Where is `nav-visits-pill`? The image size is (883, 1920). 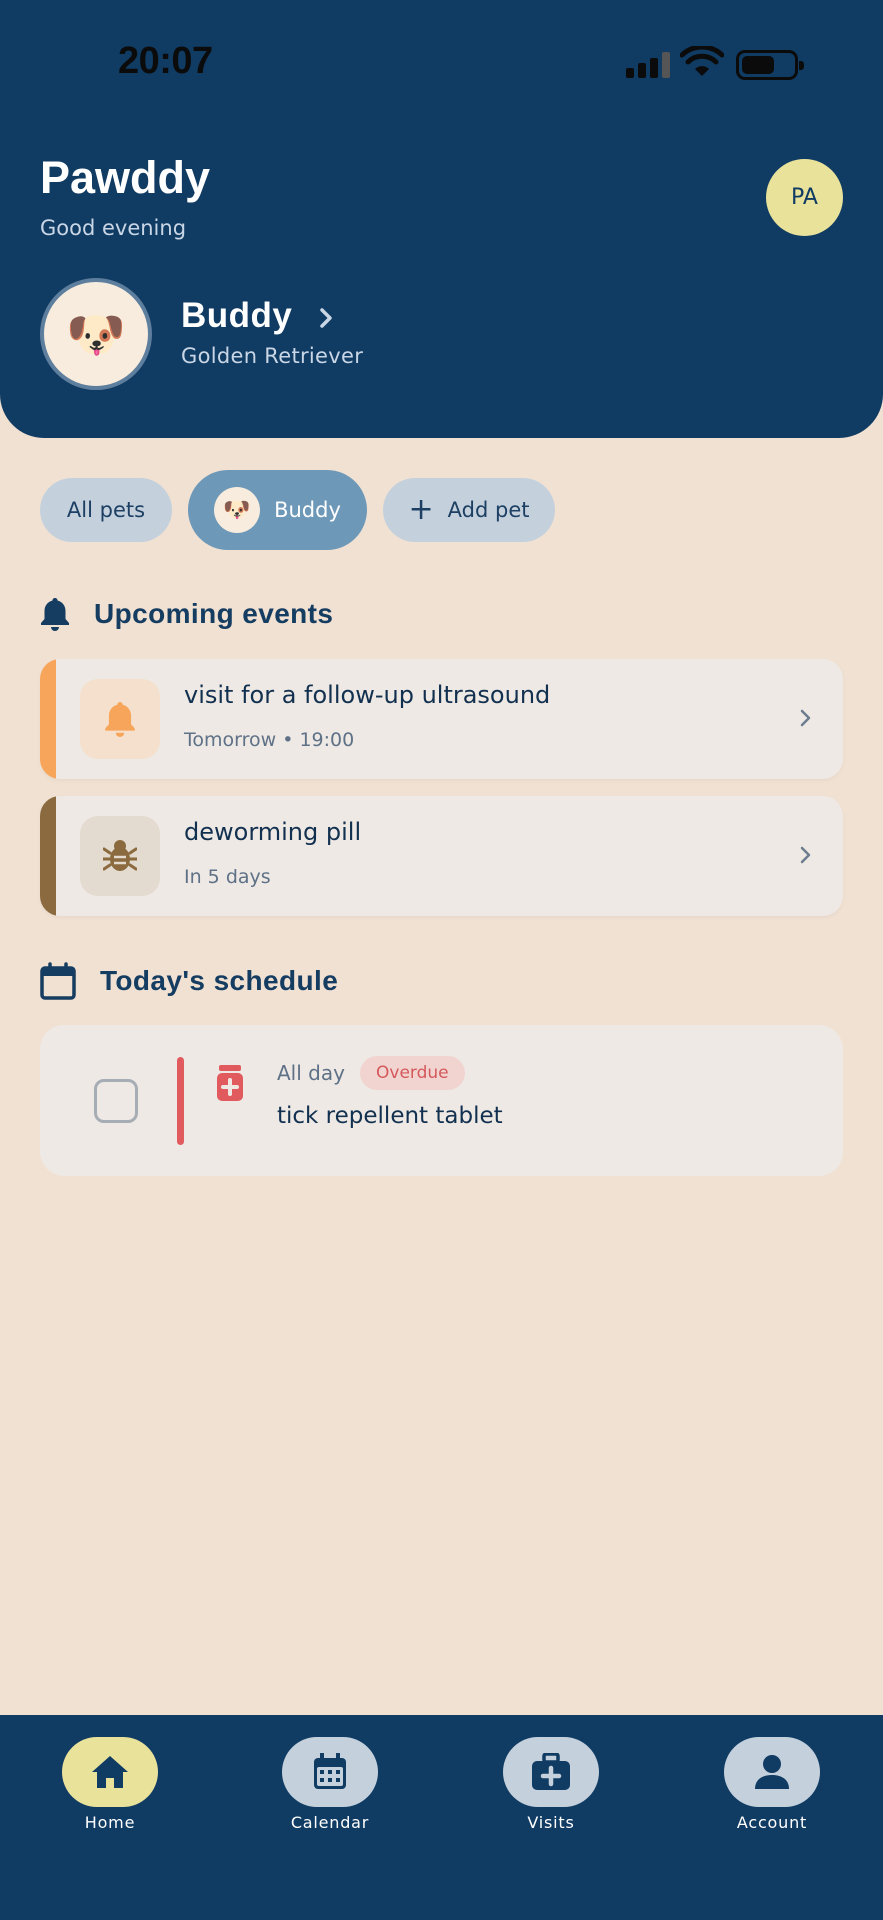 nav-visits-pill is located at coordinates (551, 1772).